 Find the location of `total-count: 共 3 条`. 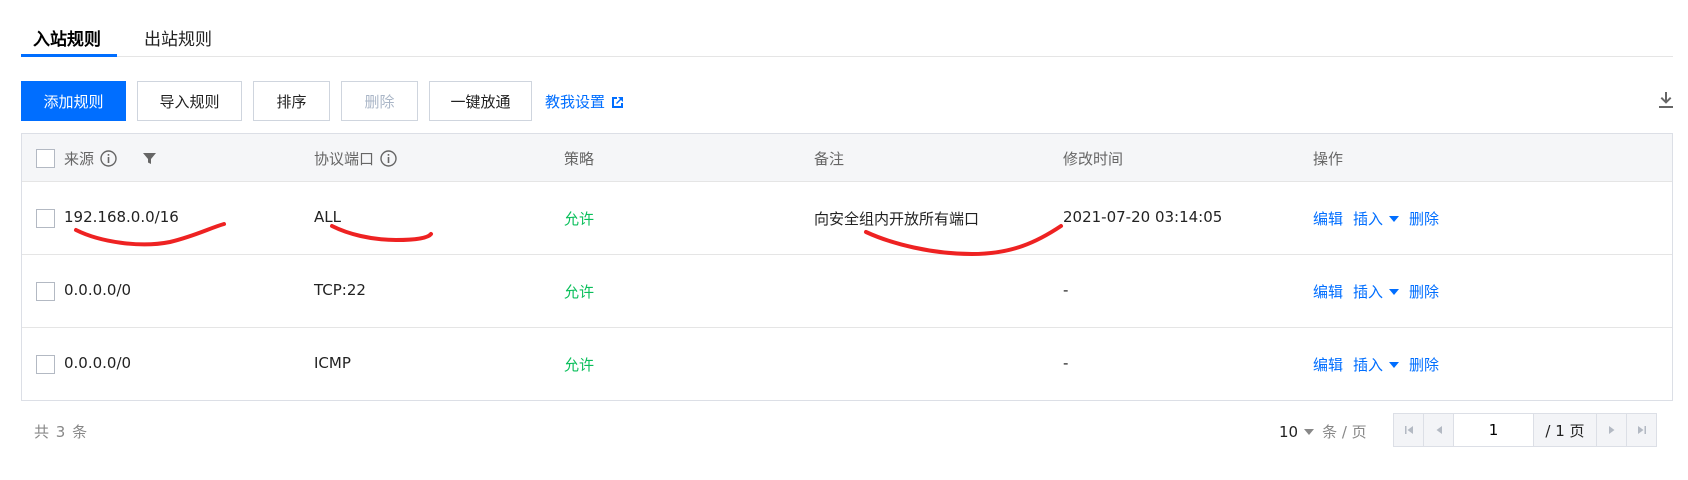

total-count: 共 3 条 is located at coordinates (61, 432).